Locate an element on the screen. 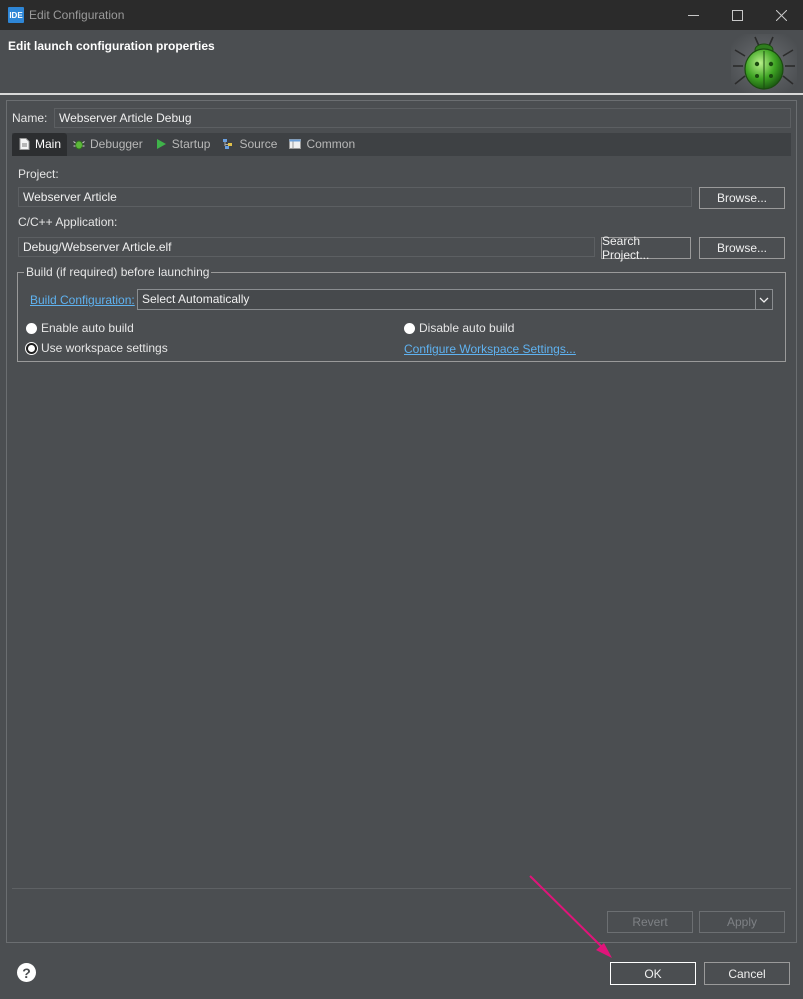 This screenshot has width=803, height=999. apply-label: Apply is located at coordinates (742, 922).